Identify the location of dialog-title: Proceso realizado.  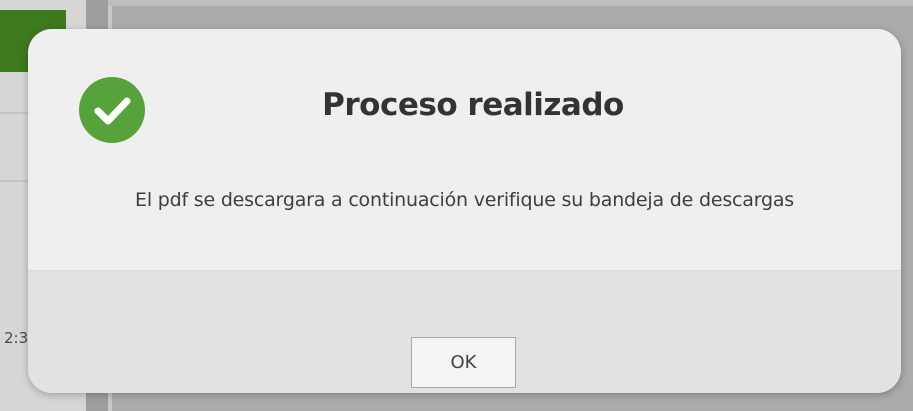
(473, 105).